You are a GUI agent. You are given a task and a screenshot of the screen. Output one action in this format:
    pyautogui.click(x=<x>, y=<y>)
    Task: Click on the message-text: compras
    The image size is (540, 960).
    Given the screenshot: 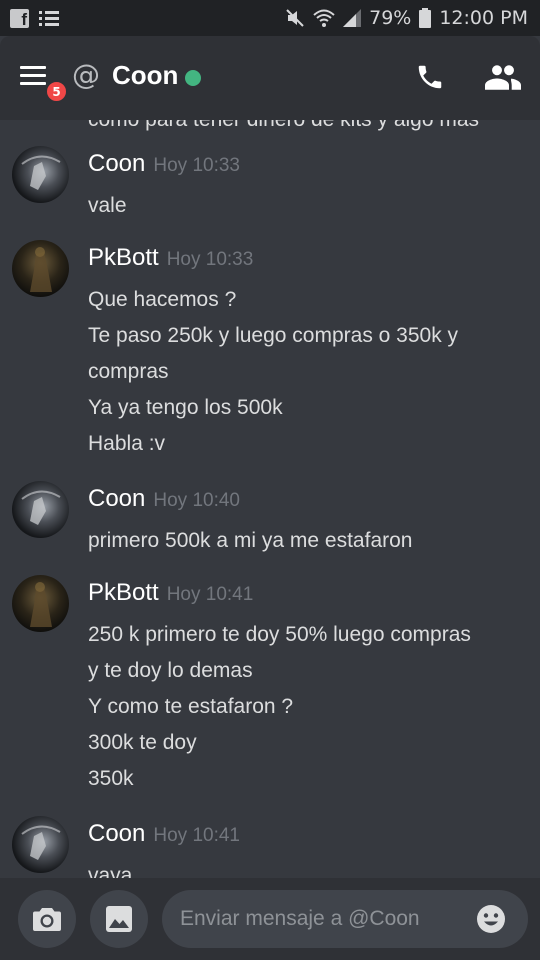 What is the action you would take?
    pyautogui.click(x=128, y=371)
    